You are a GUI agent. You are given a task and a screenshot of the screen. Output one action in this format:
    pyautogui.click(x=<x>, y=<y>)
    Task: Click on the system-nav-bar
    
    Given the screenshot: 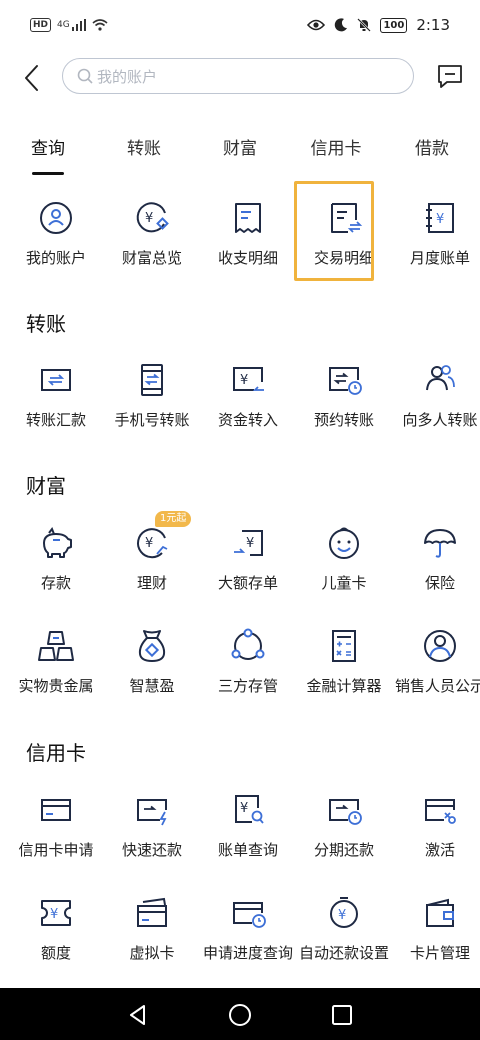 What is the action you would take?
    pyautogui.click(x=240, y=1014)
    